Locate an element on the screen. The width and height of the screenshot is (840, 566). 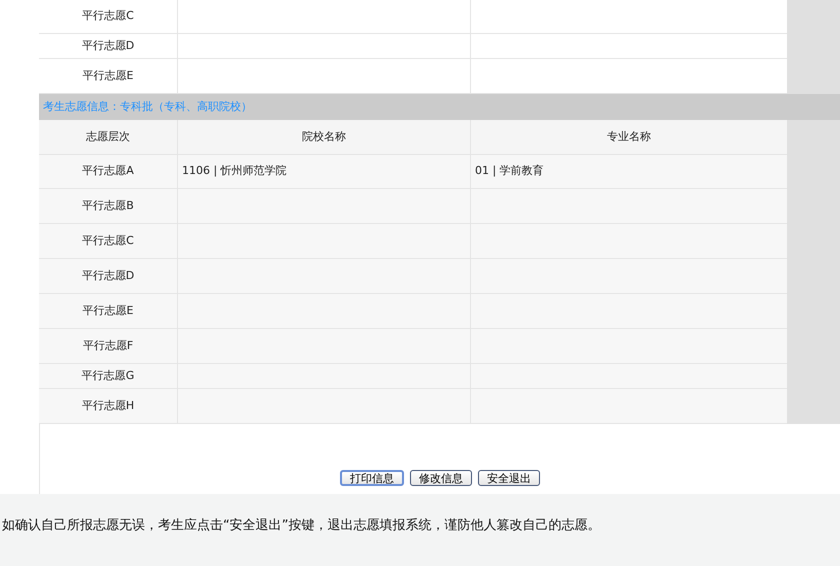
table-cell: 平行志愿A is located at coordinates (108, 172).